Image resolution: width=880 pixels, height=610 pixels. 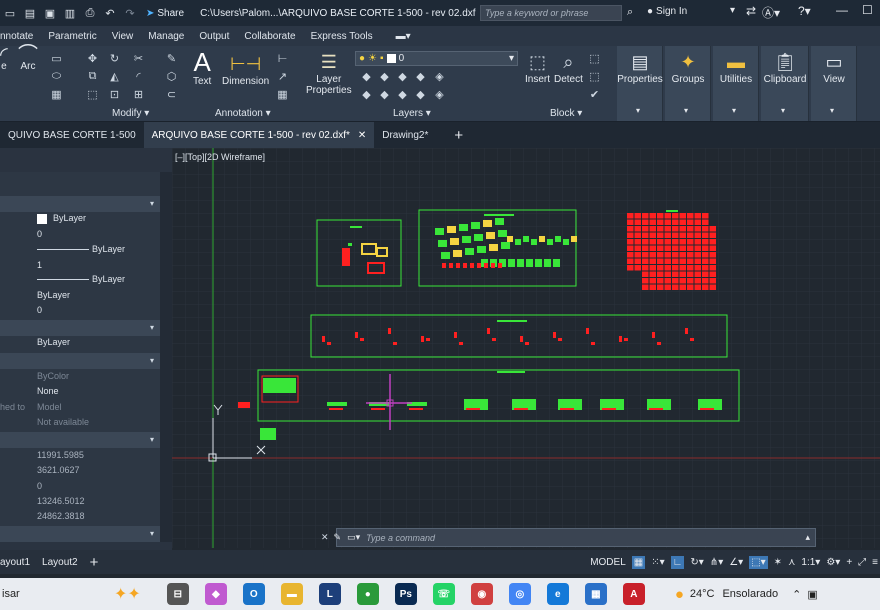 I want to click on modify-panel-label: Modify ▾, so click(x=130, y=113).